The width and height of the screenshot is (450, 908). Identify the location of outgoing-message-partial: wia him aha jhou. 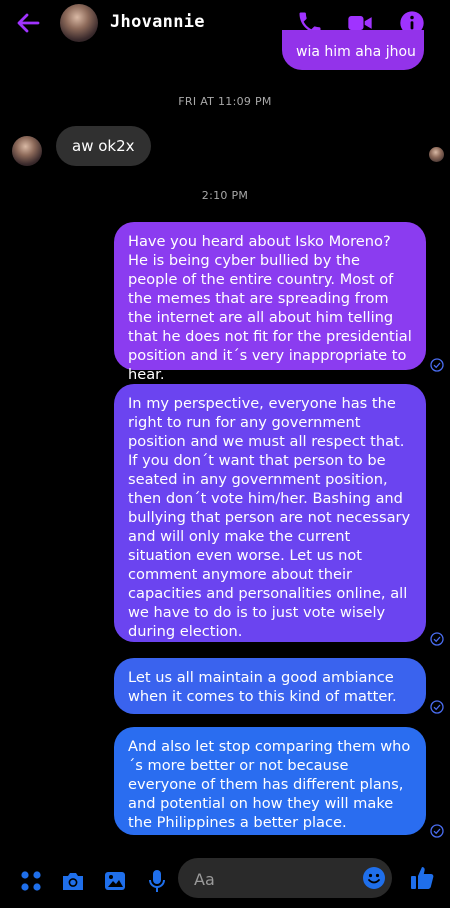
(353, 50).